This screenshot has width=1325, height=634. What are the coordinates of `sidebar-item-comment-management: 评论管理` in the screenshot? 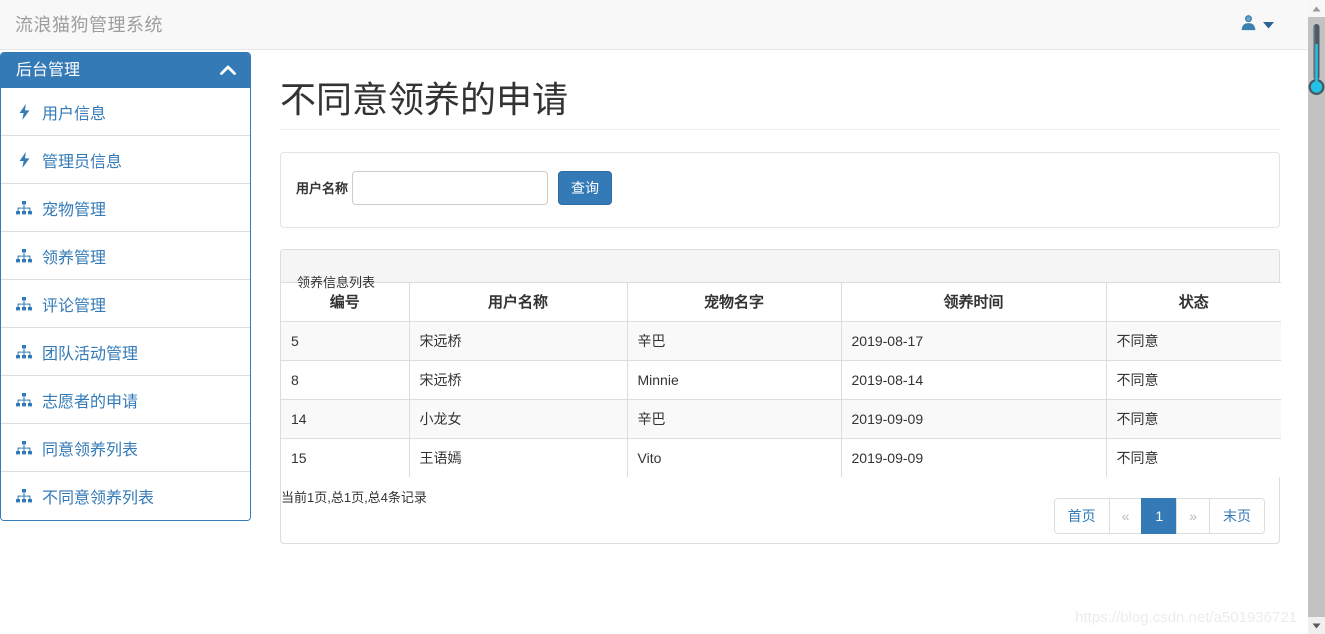 It's located at (125, 304).